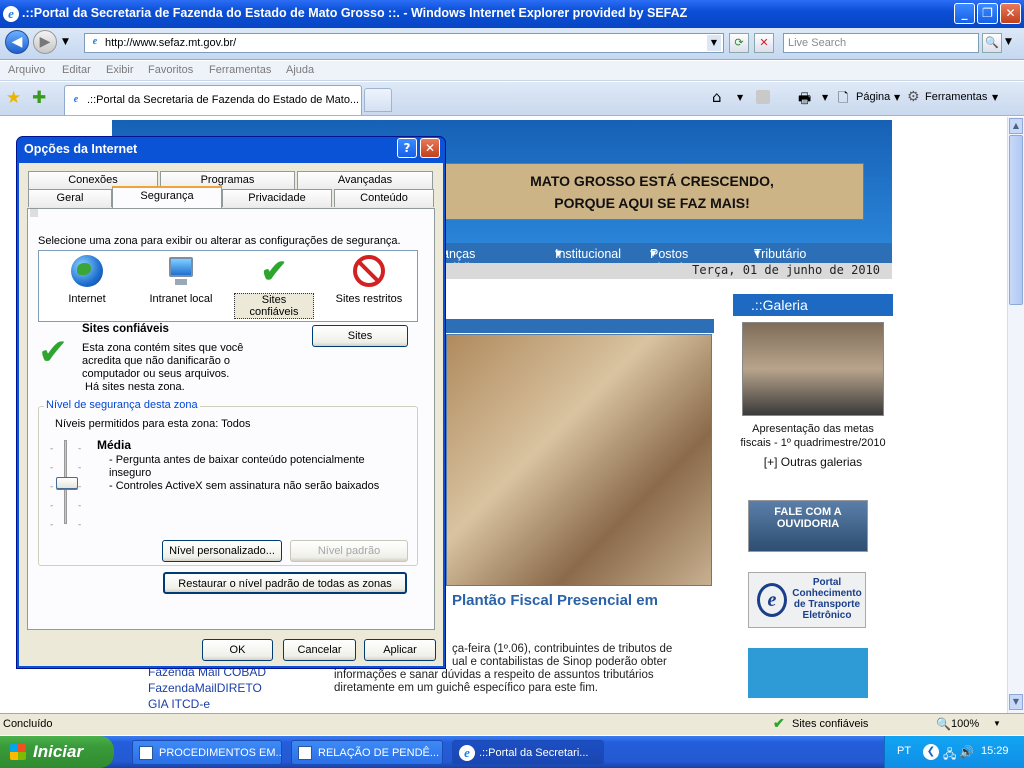 Image resolution: width=1024 pixels, height=768 pixels. I want to click on tab-avancadas: Avançadas, so click(365, 180).